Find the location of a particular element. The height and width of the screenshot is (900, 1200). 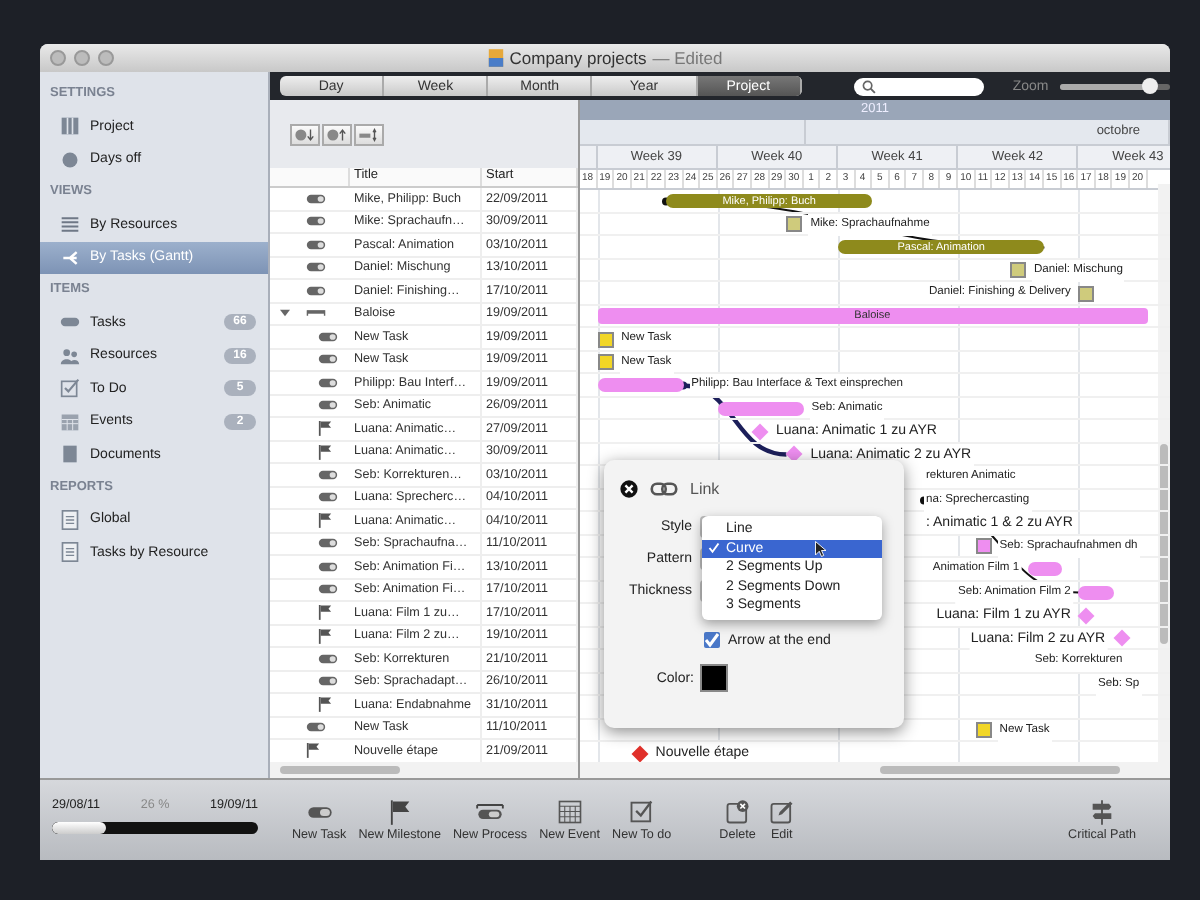

summary-bar-icon is located at coordinates (316, 313).